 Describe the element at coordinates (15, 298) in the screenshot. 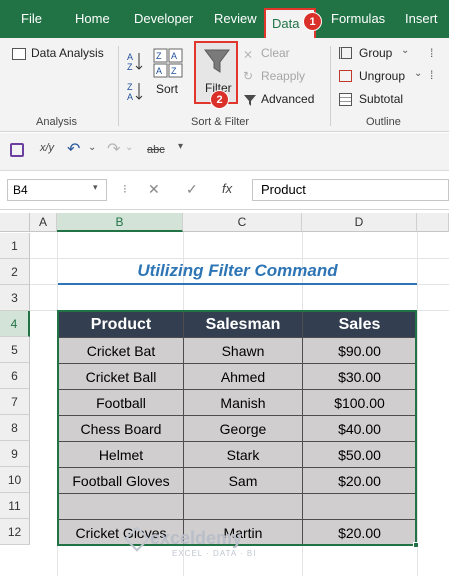

I see `row-header-3: 3` at that location.